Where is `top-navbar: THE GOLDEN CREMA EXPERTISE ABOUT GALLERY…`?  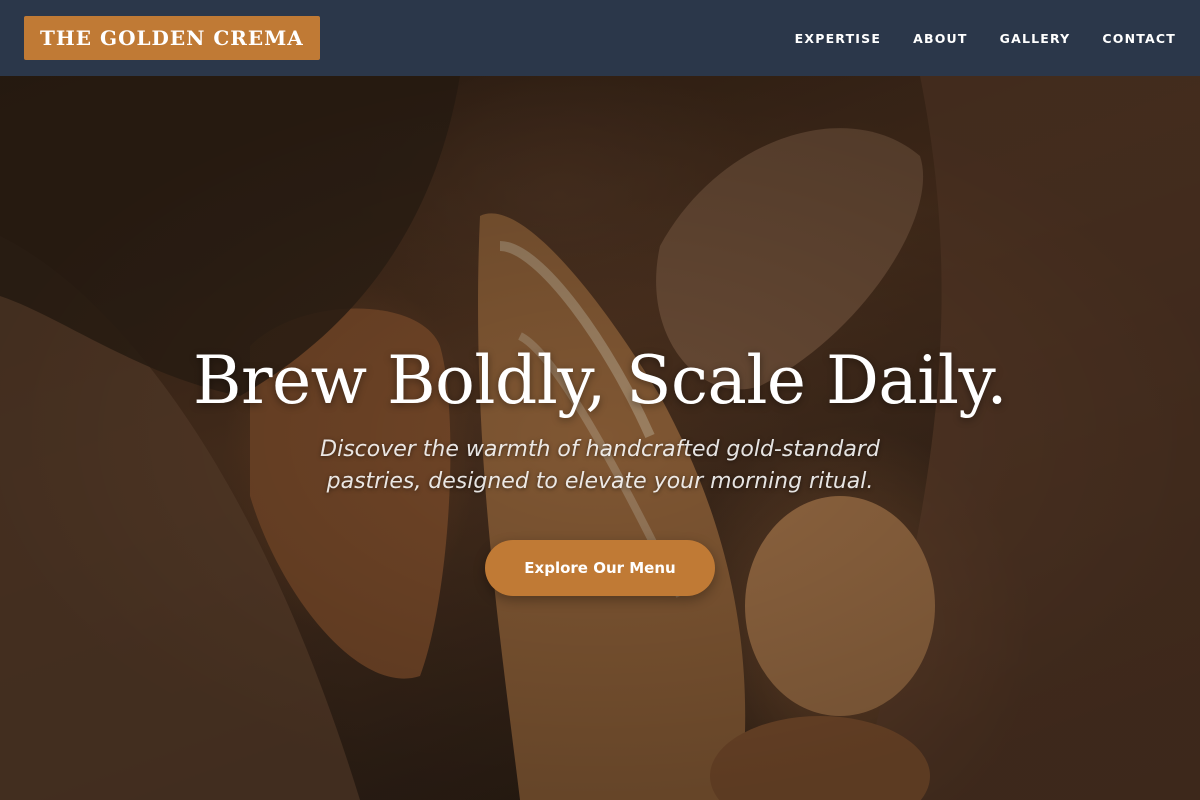 top-navbar: THE GOLDEN CREMA EXPERTISE ABOUT GALLERY… is located at coordinates (600, 38).